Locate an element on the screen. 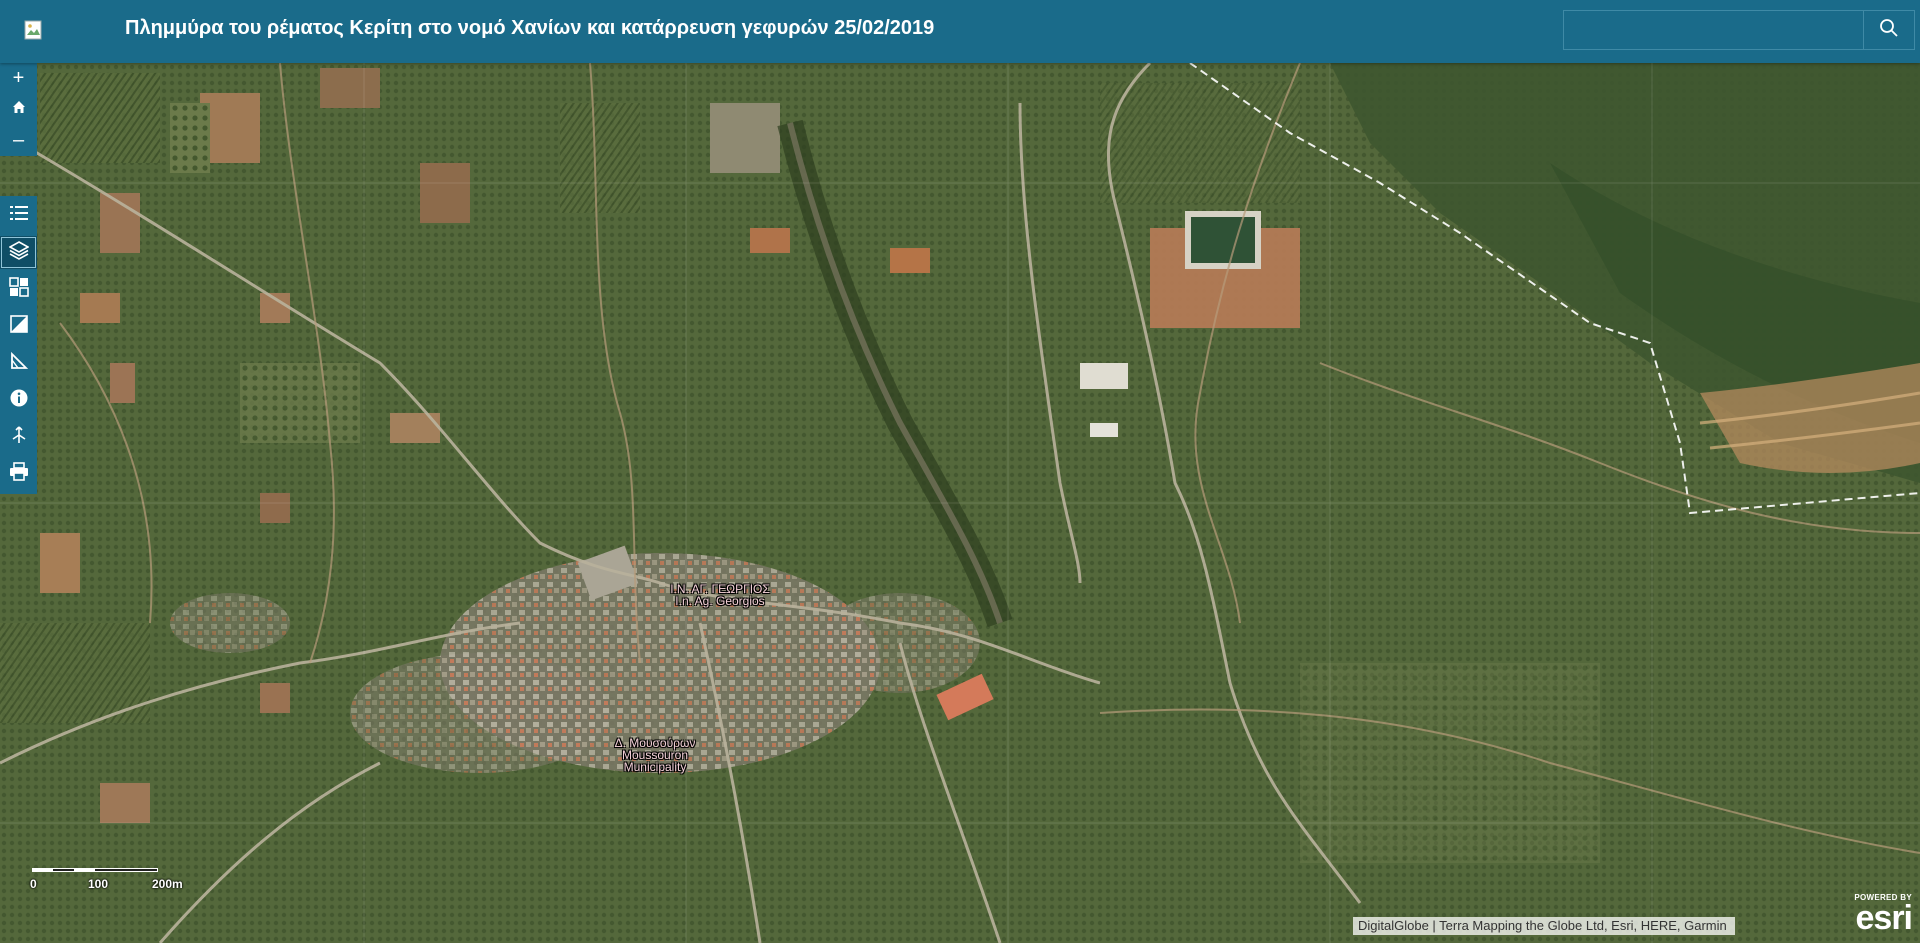 This screenshot has height=943, width=1920. layer-list-button is located at coordinates (18, 252).